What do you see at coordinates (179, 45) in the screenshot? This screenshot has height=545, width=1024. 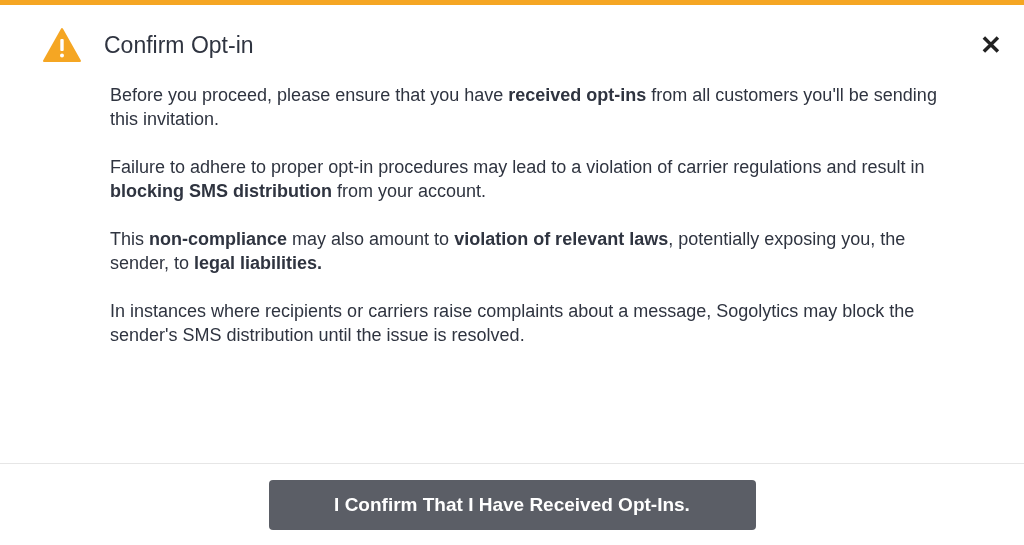 I see `dialog-title: Confirm Opt-in` at bounding box center [179, 45].